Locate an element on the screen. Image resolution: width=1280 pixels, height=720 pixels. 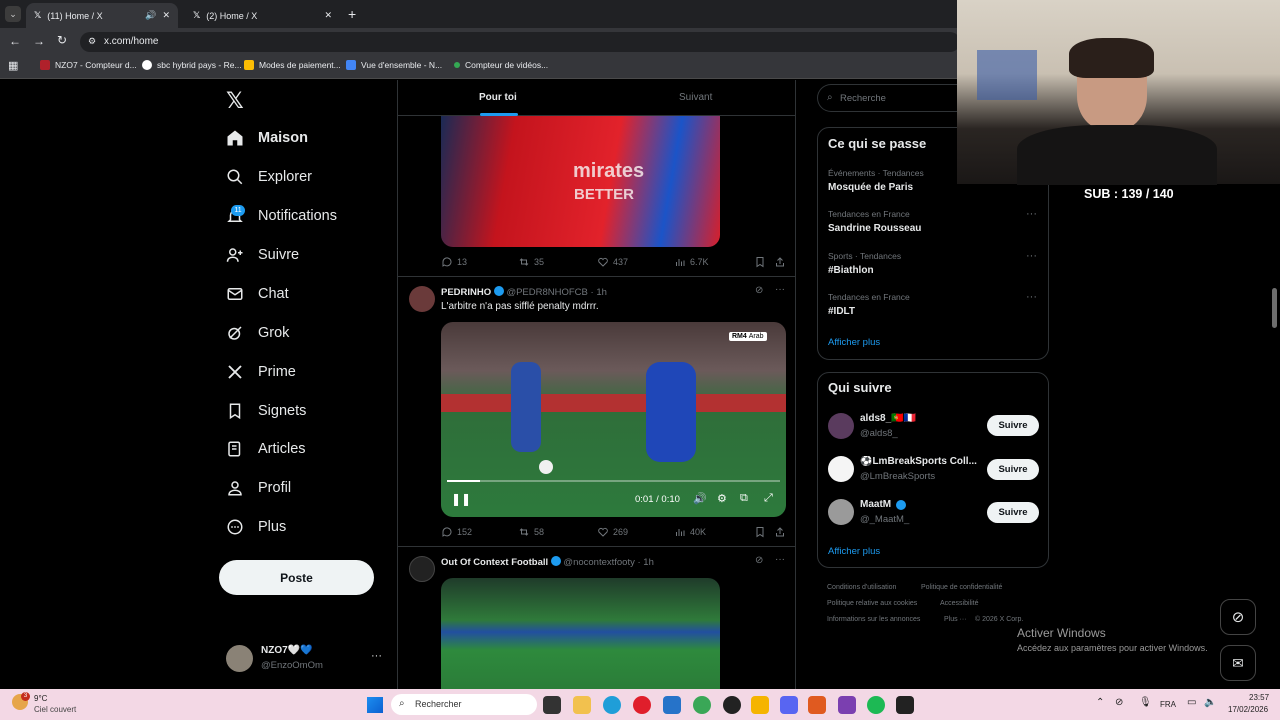
edge-icon is located at coordinates (612, 705).